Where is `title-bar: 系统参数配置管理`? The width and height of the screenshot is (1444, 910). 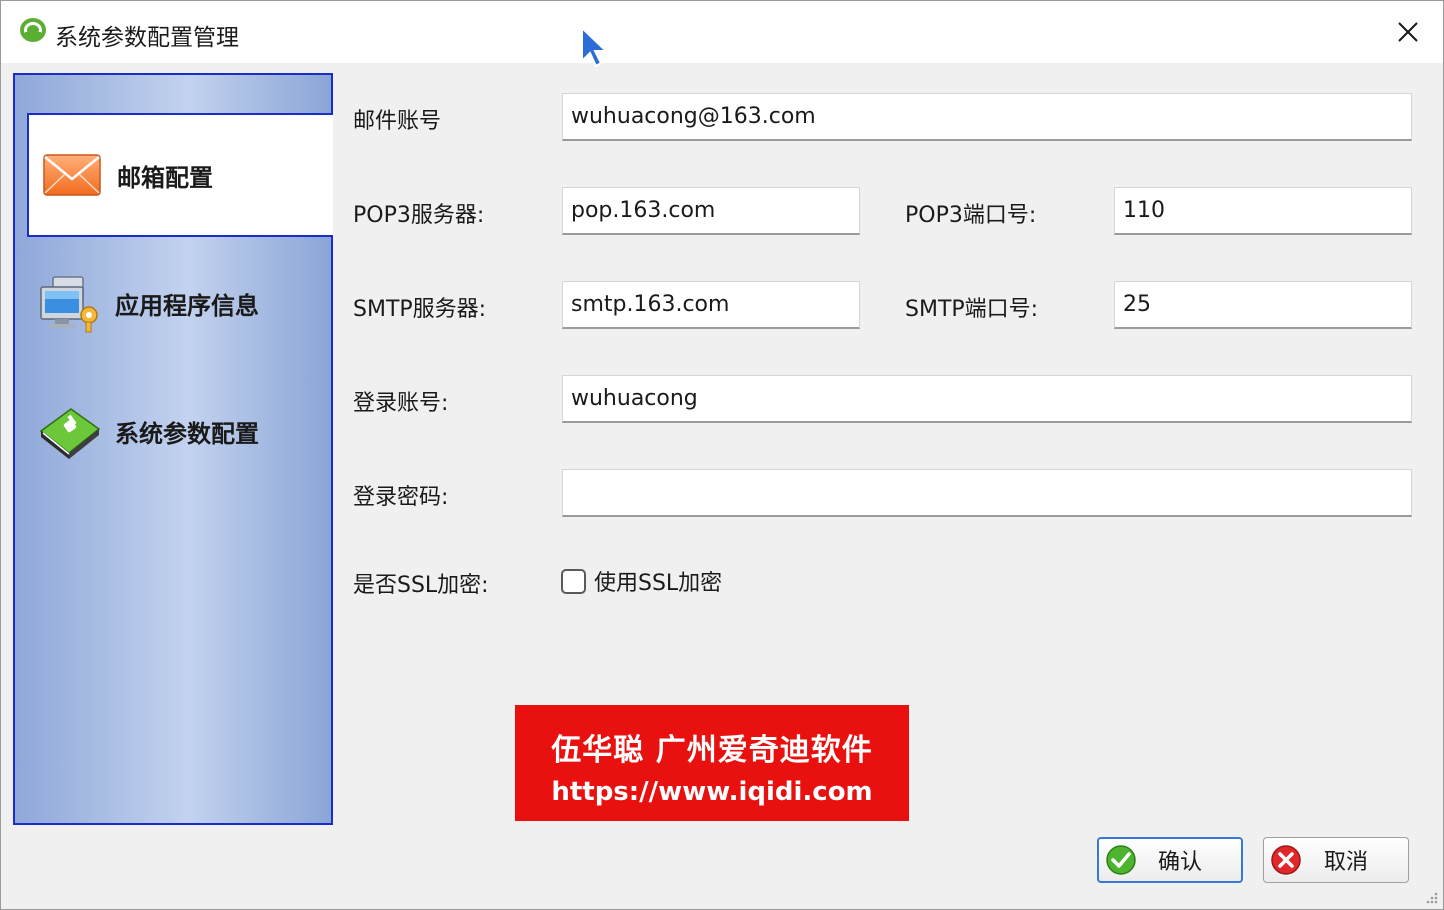
title-bar: 系统参数配置管理 is located at coordinates (722, 32).